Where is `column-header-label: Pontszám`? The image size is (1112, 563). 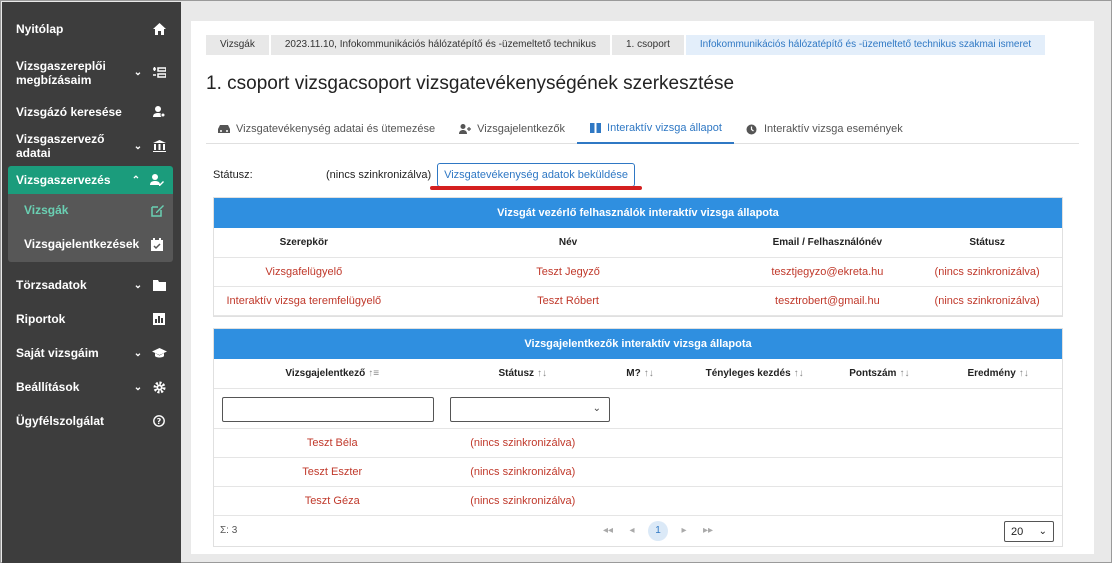 column-header-label: Pontszám is located at coordinates (873, 373).